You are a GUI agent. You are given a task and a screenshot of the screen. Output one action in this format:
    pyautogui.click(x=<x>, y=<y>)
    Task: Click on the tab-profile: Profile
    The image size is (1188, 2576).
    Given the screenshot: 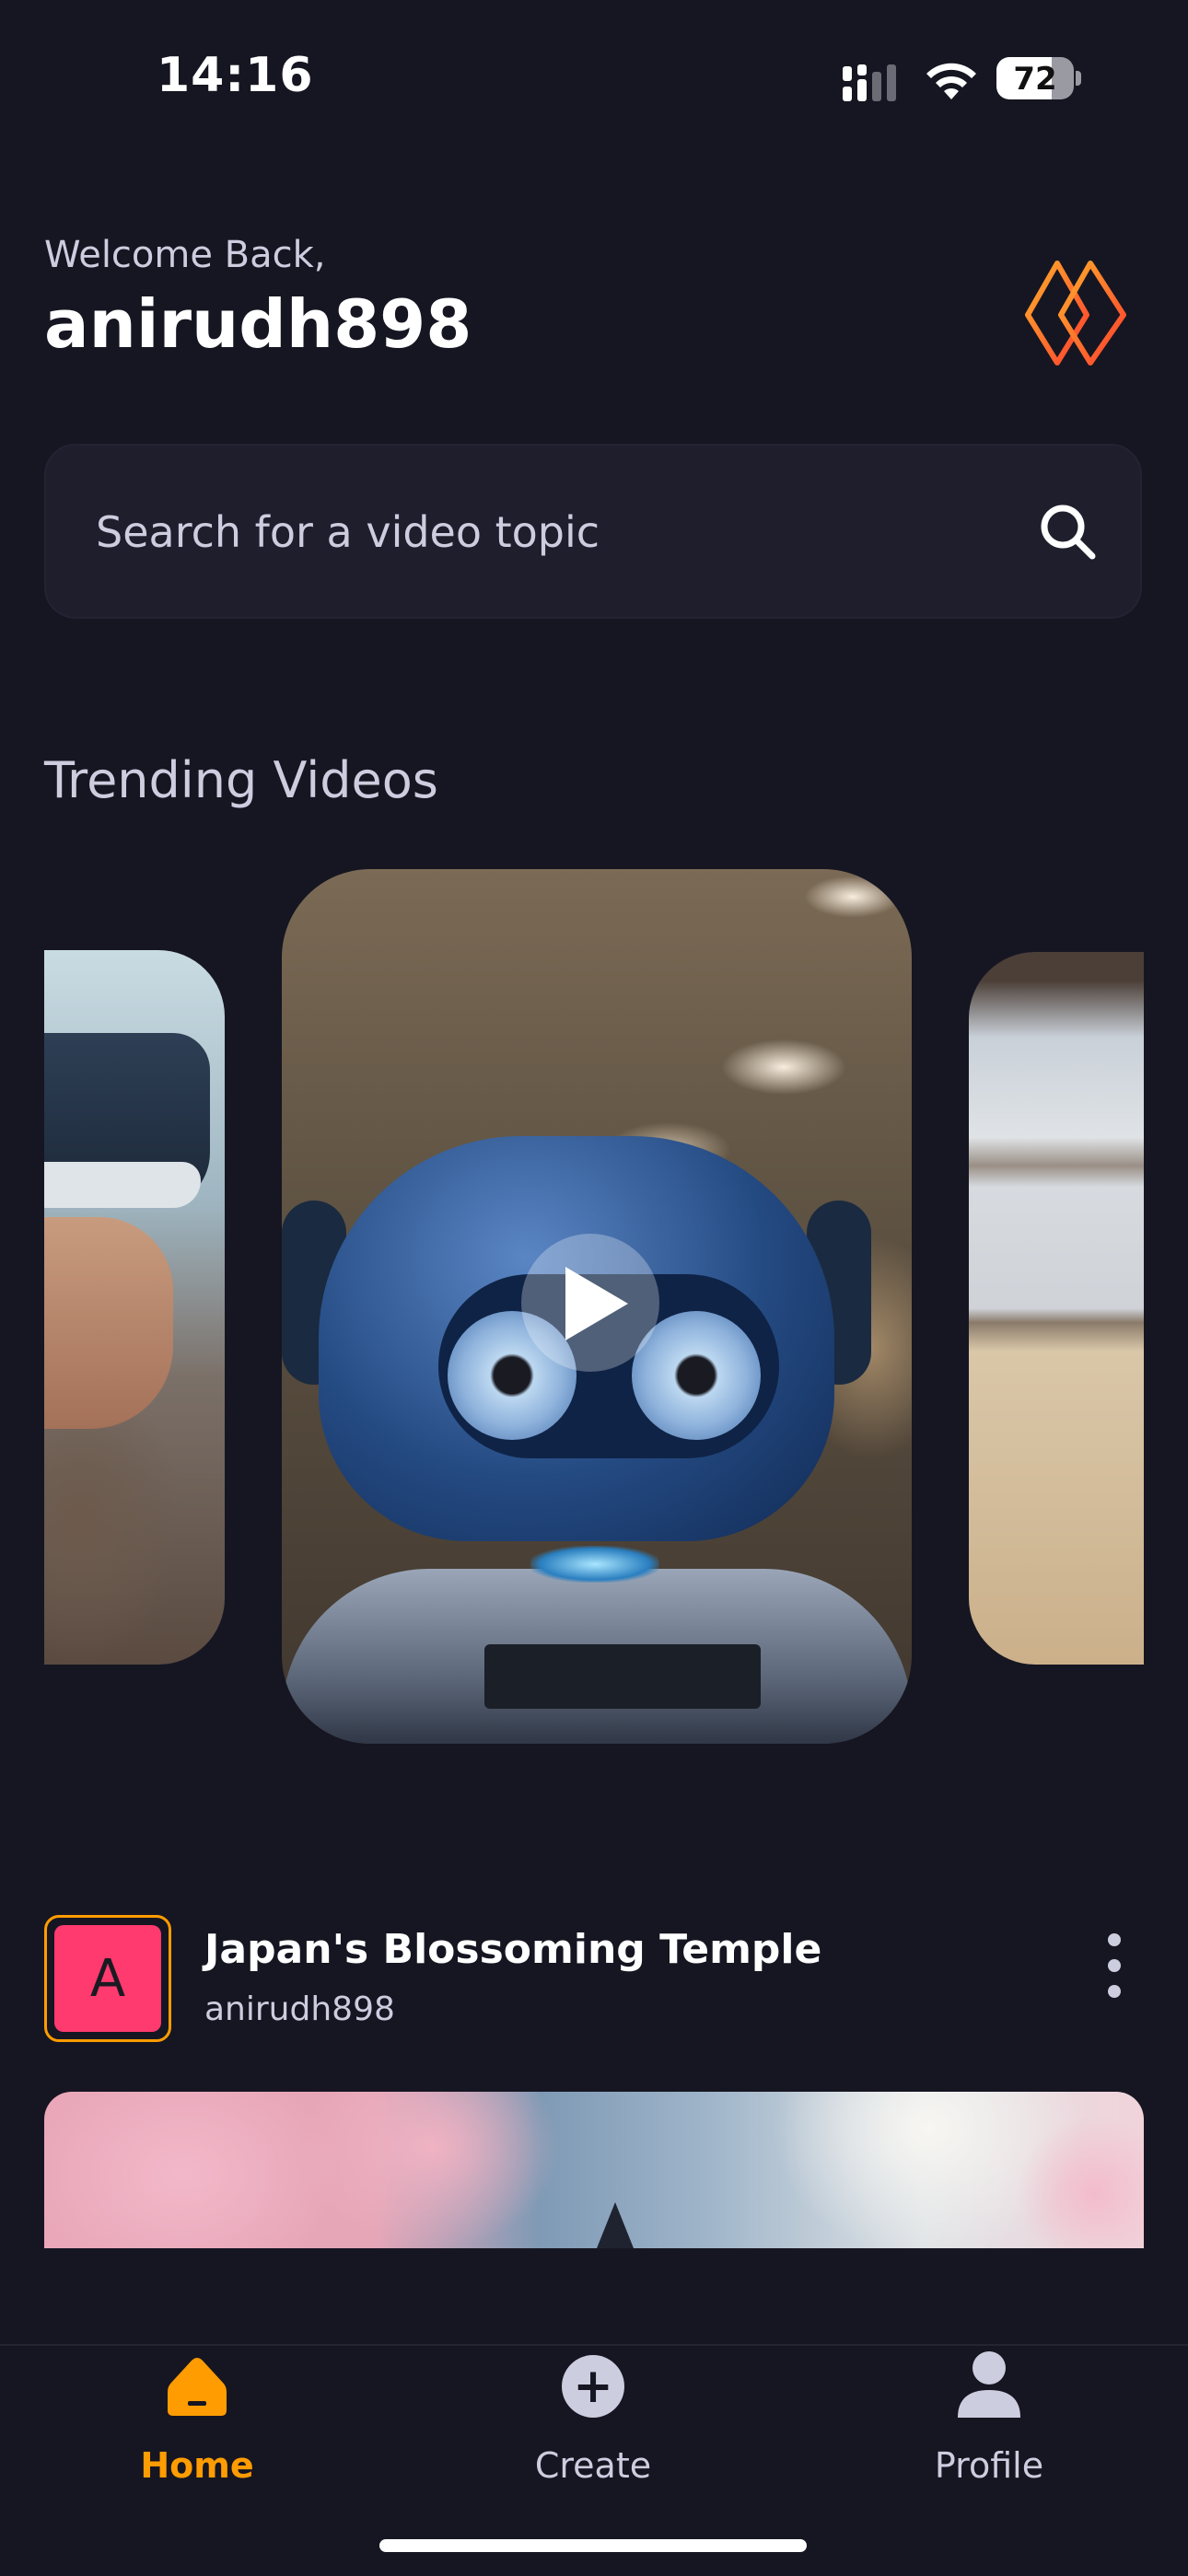 What is the action you would take?
    pyautogui.click(x=989, y=2422)
    